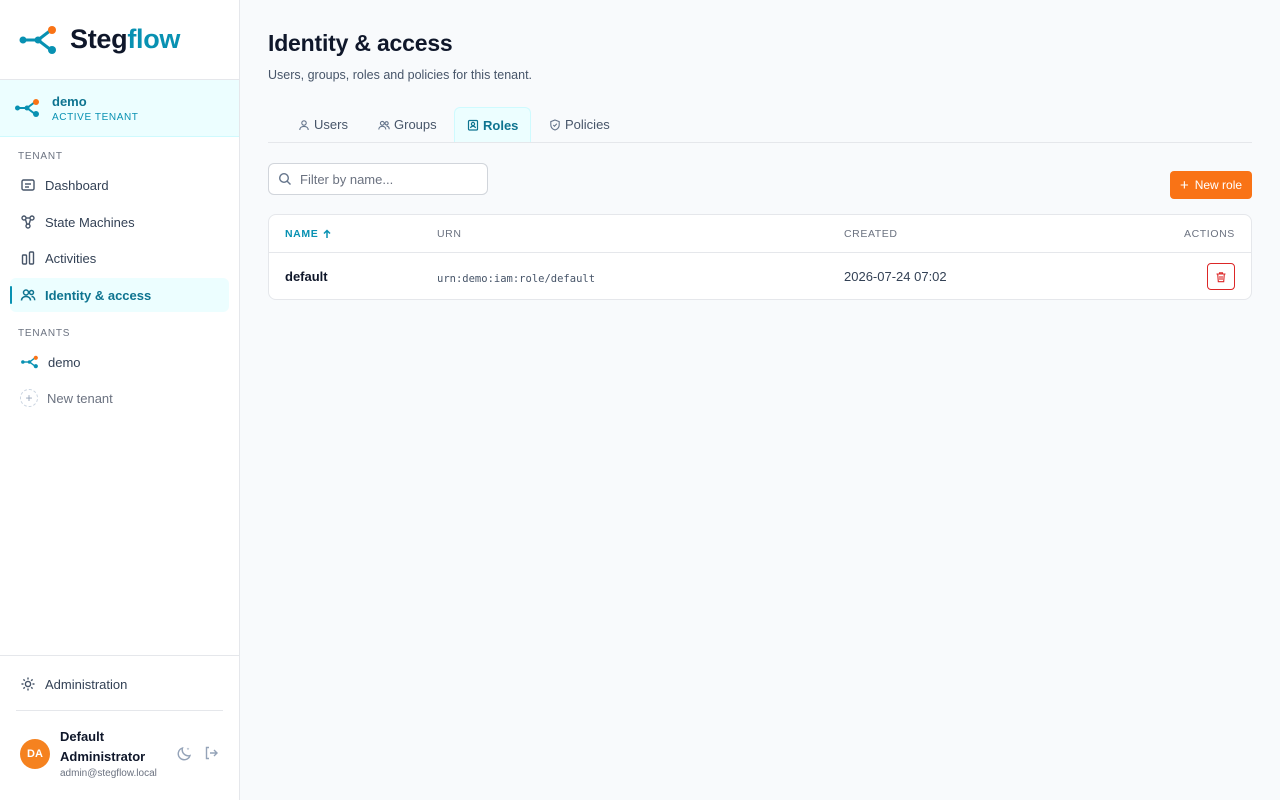  What do you see at coordinates (119, 258) in the screenshot?
I see `sidebar-item-activities: Activities` at bounding box center [119, 258].